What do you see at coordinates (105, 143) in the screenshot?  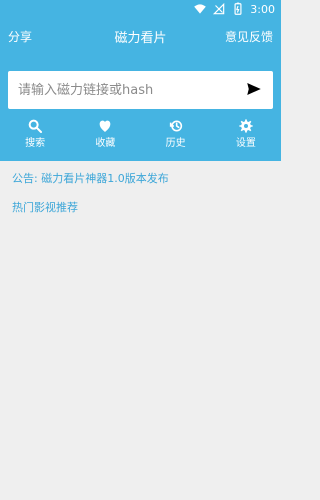 I see `tab-favorites-label: 收藏` at bounding box center [105, 143].